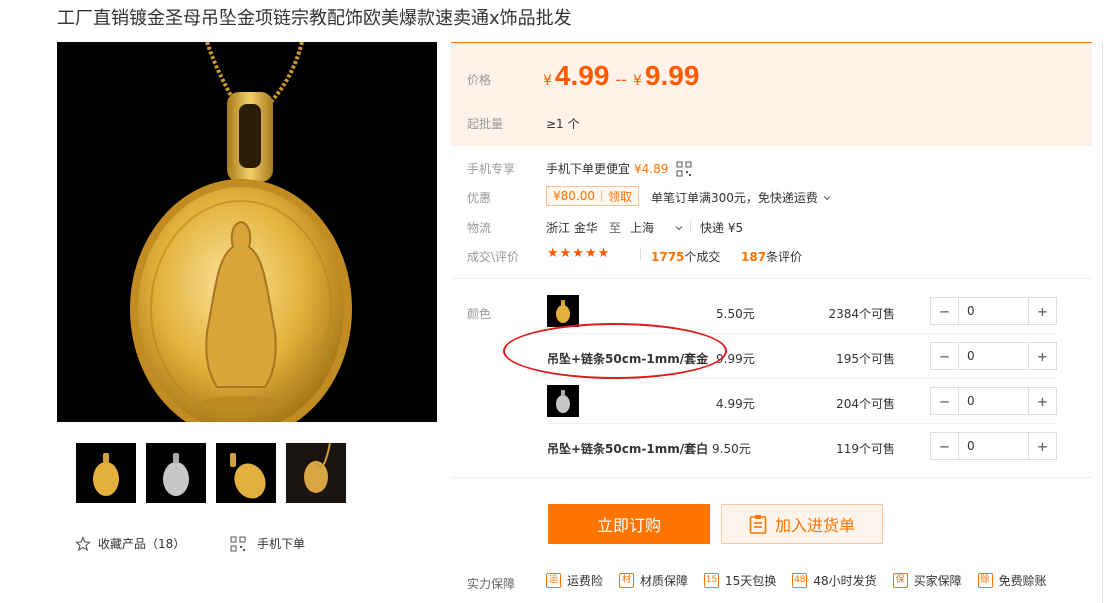 This screenshot has height=603, width=1119. Describe the element at coordinates (845, 581) in the screenshot. I see `guarantee-text: 48小时发货` at that location.